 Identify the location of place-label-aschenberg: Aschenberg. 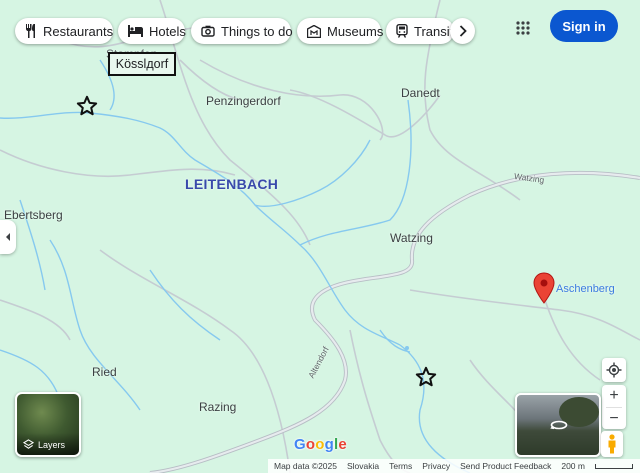
(585, 289).